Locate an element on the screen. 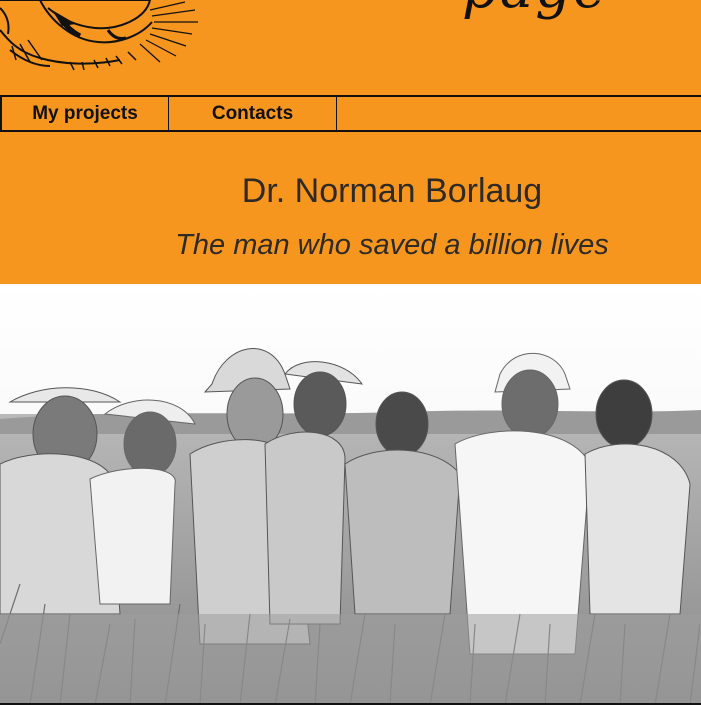 This screenshot has width=701, height=705. site-header: page is located at coordinates (350, 48).